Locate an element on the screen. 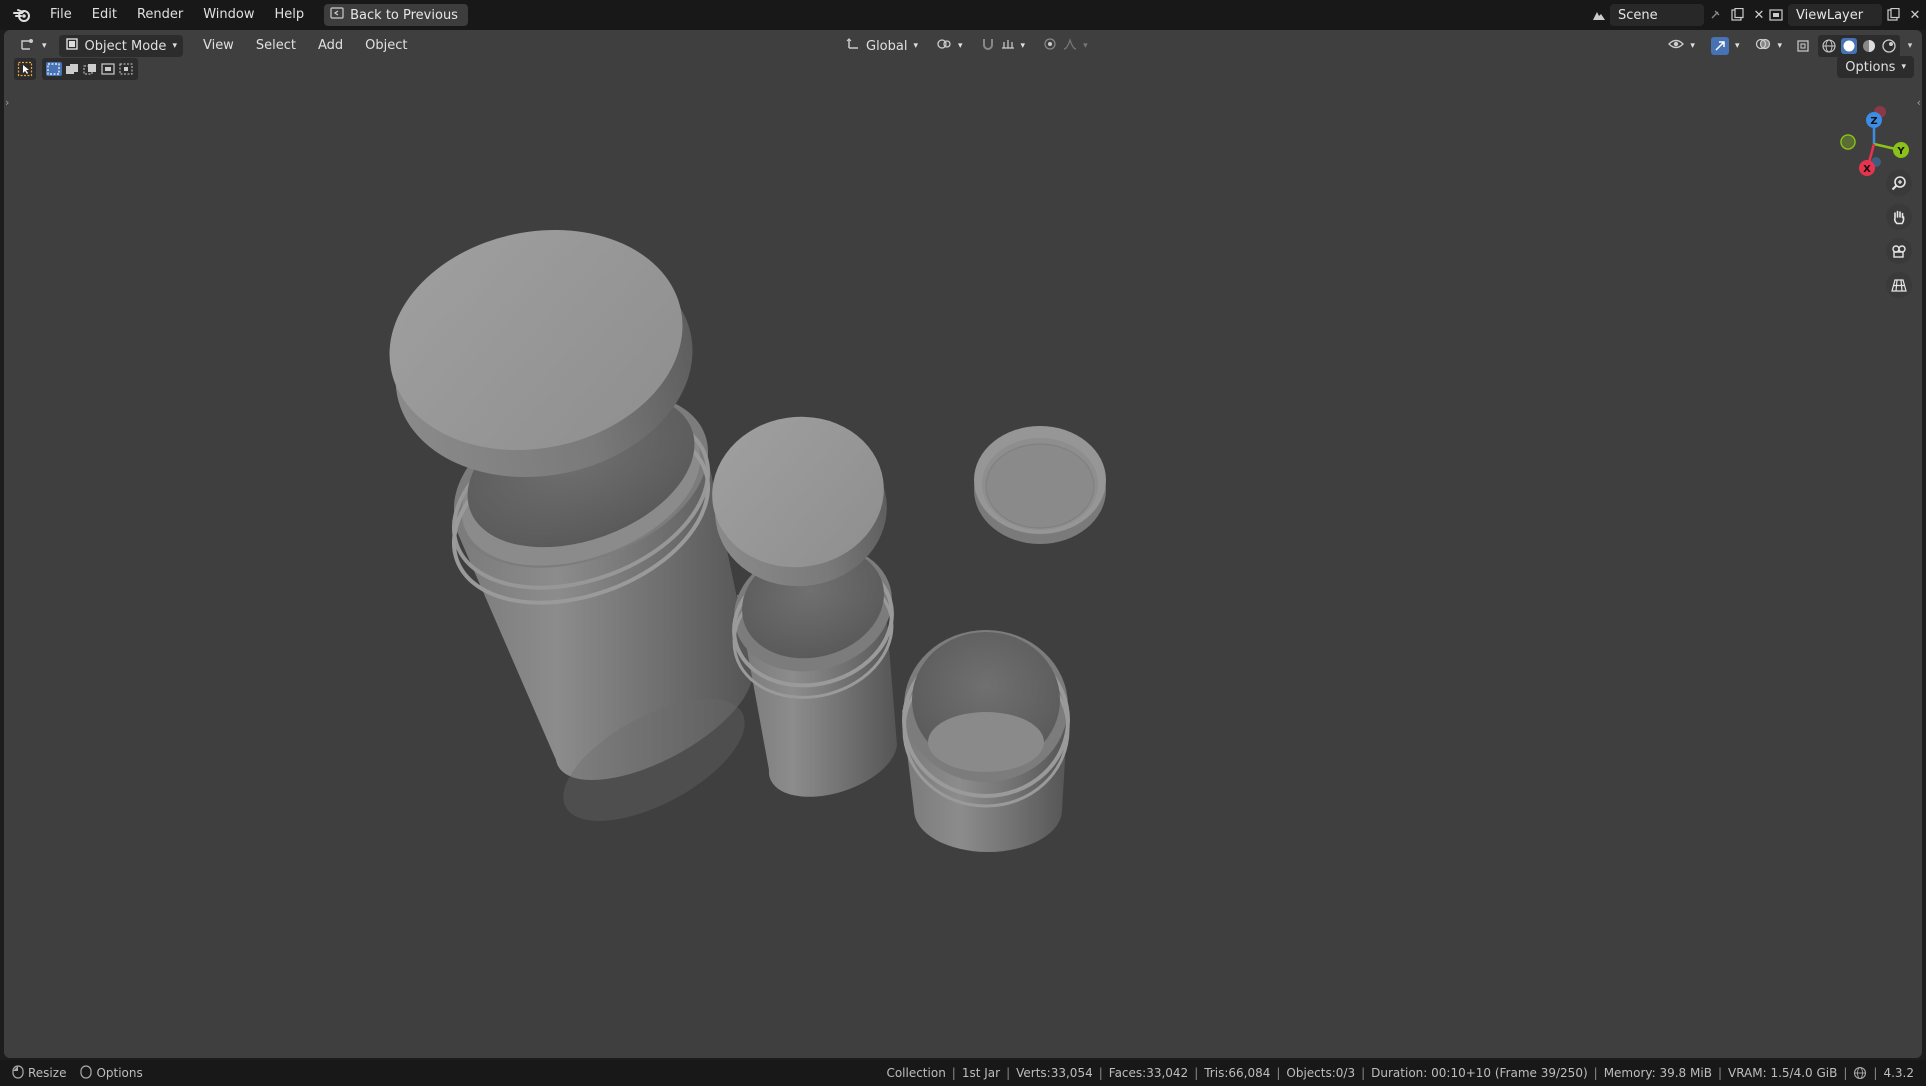  small-jar is located at coordinates (986, 741).